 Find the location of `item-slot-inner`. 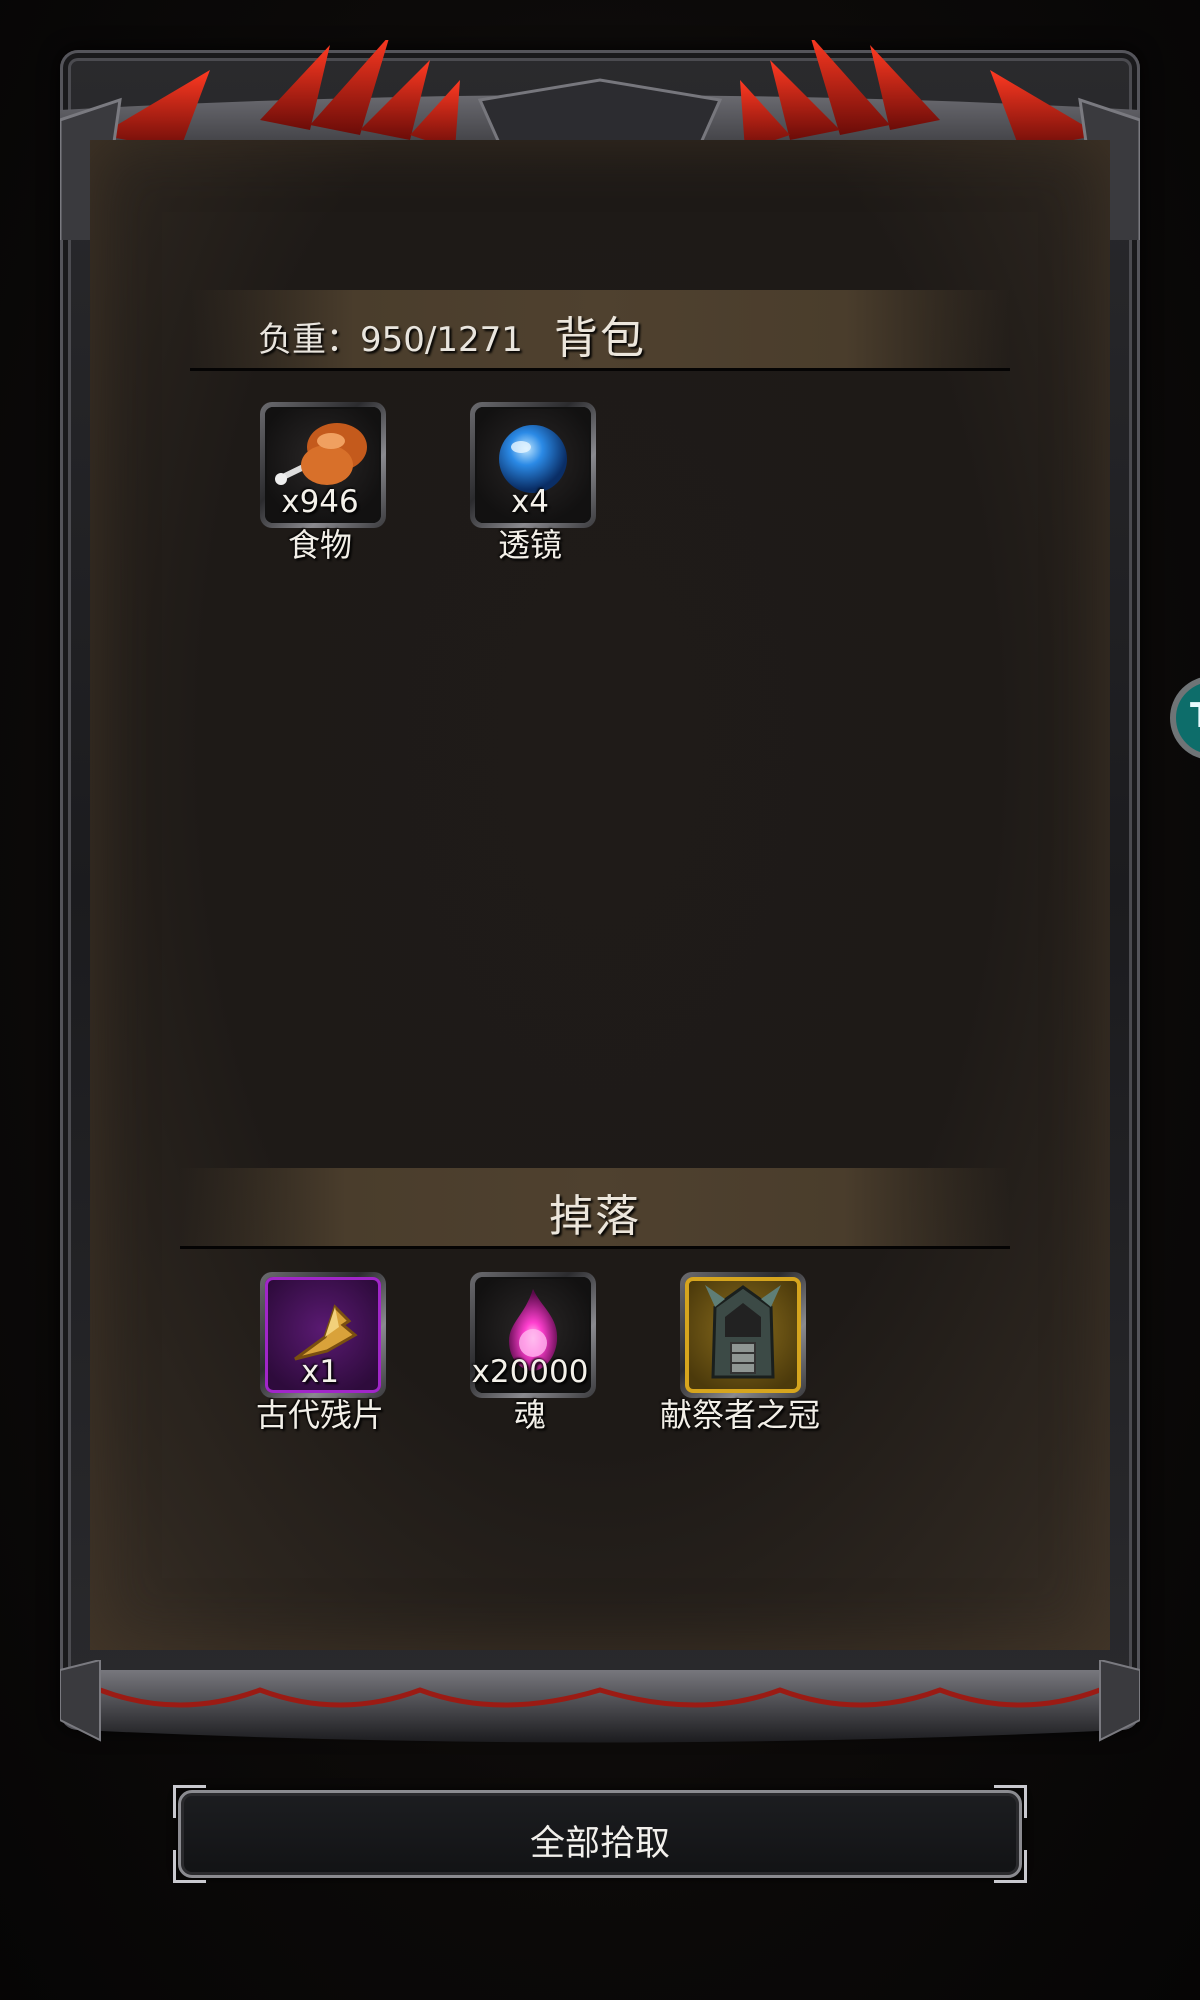

item-slot-inner is located at coordinates (743, 1335).